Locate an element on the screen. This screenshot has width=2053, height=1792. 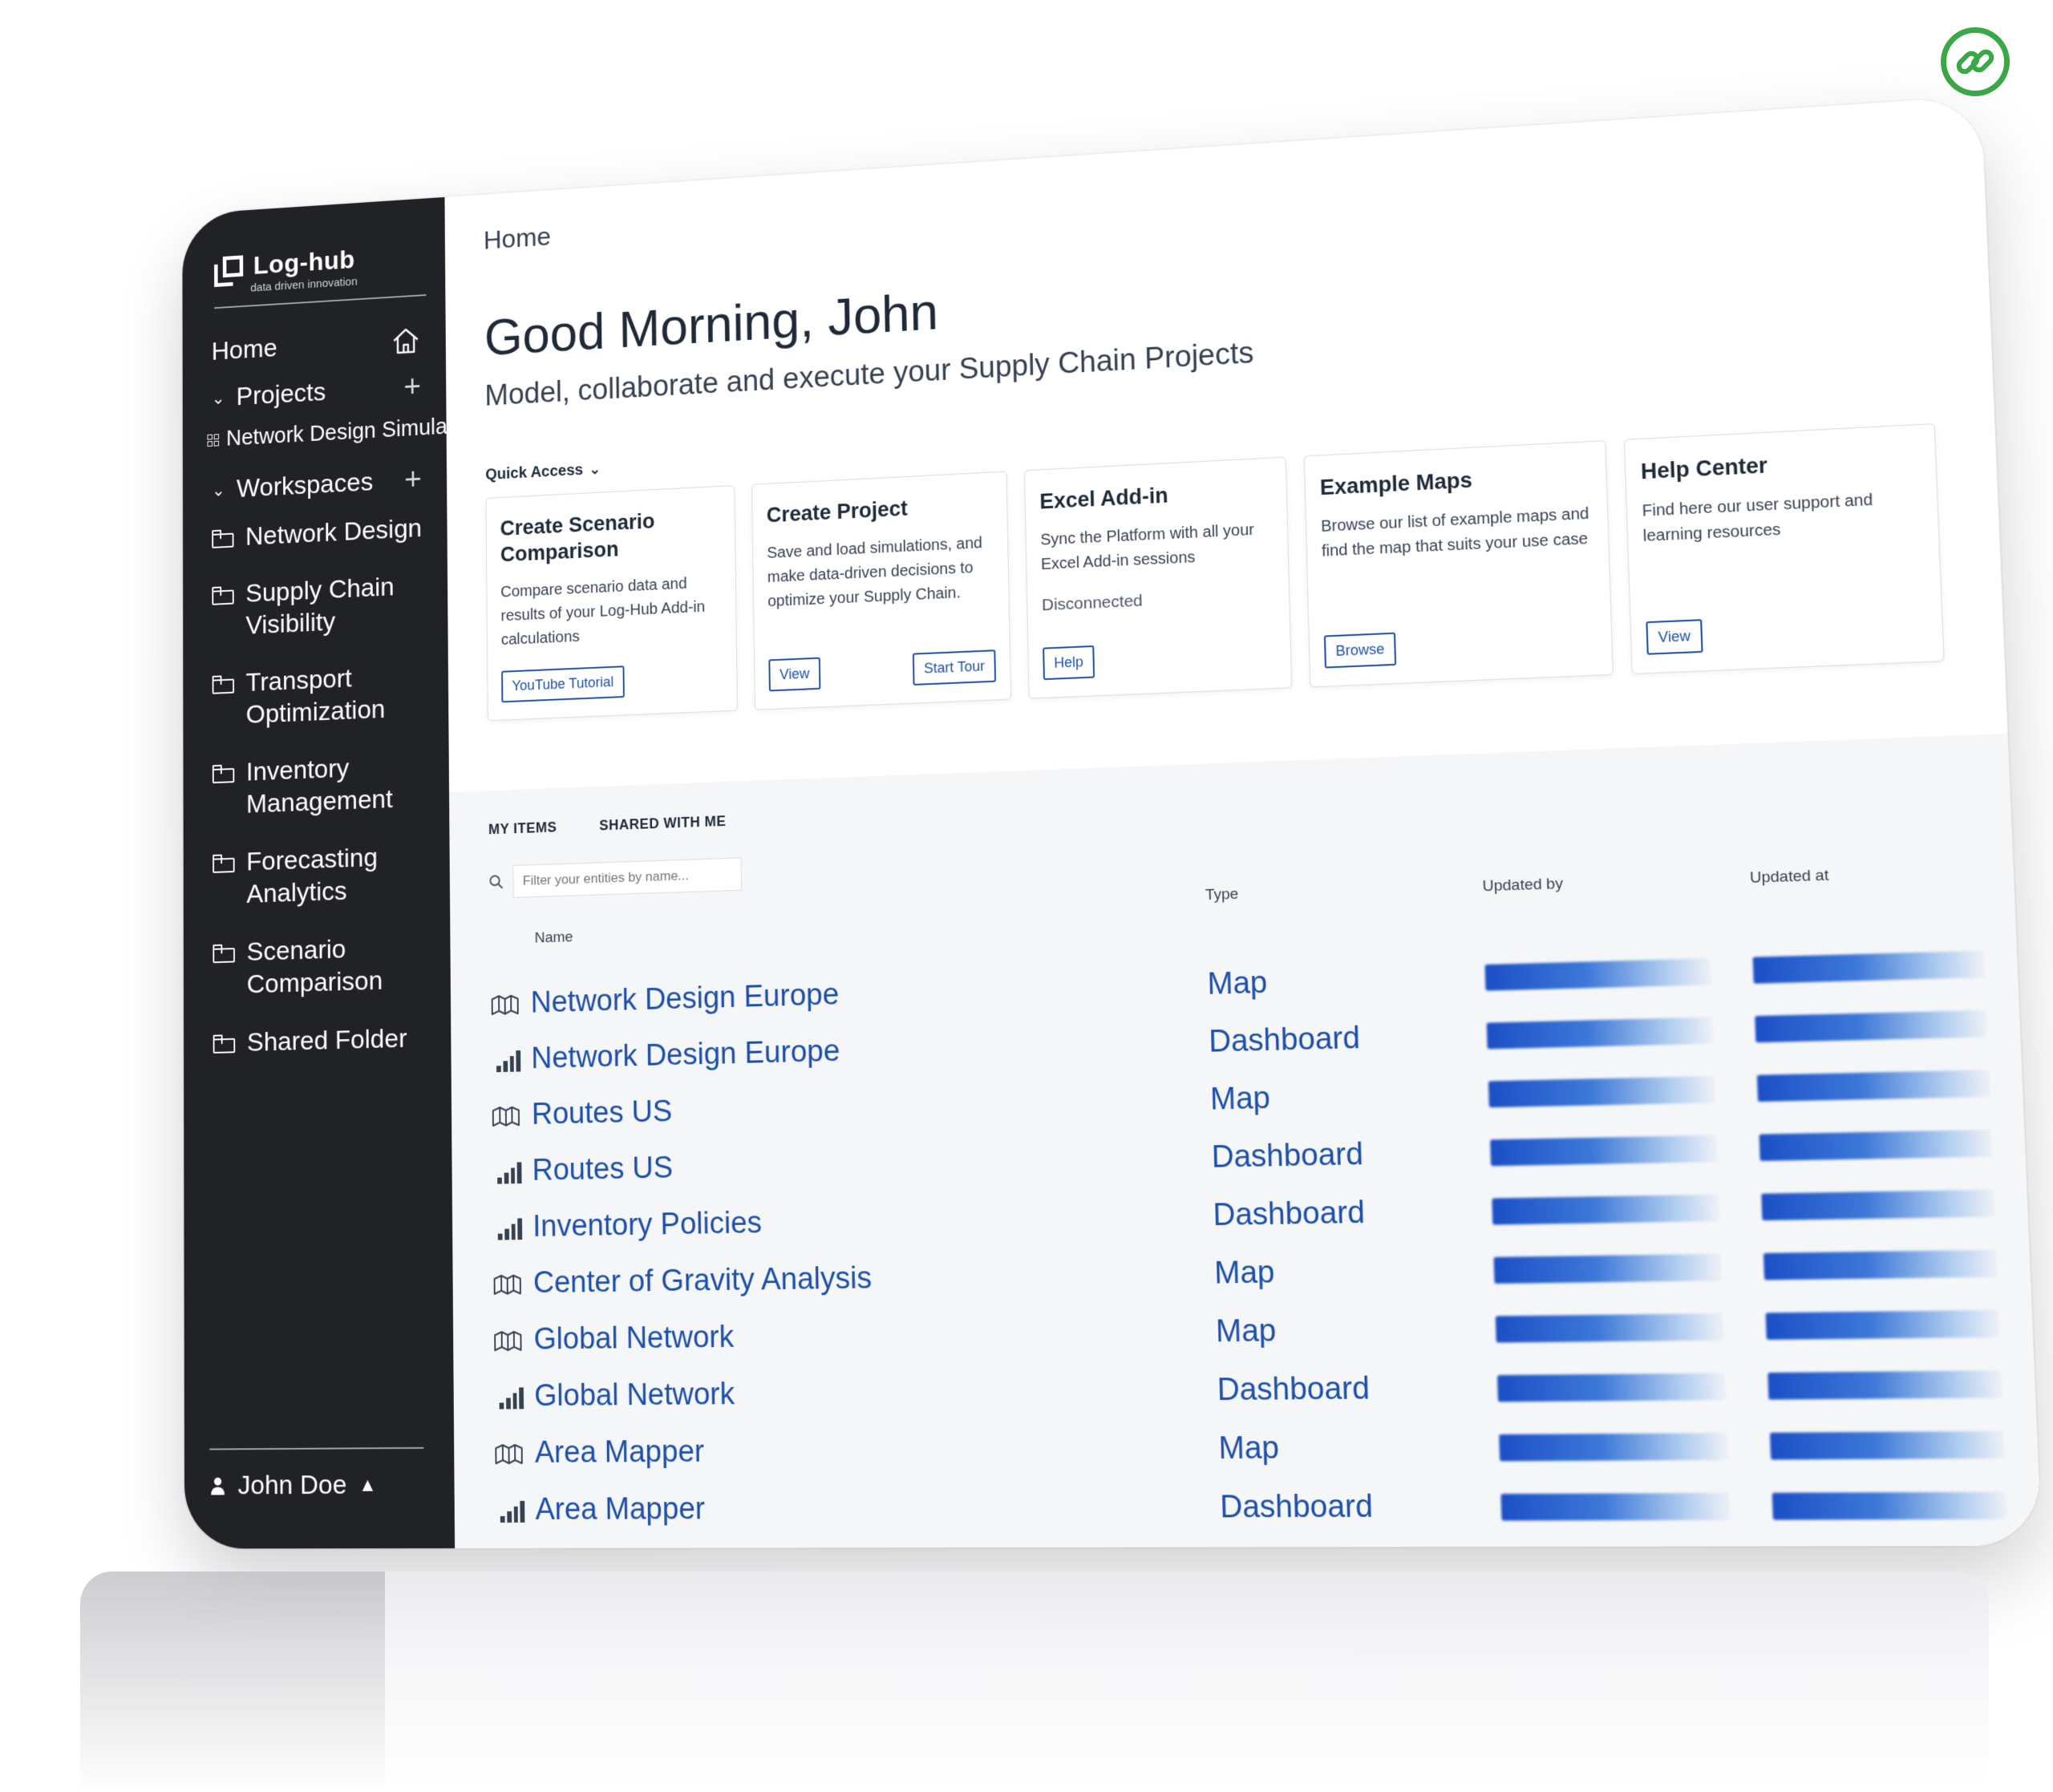
card-title: Create Scenario Comparison is located at coordinates (578, 538).